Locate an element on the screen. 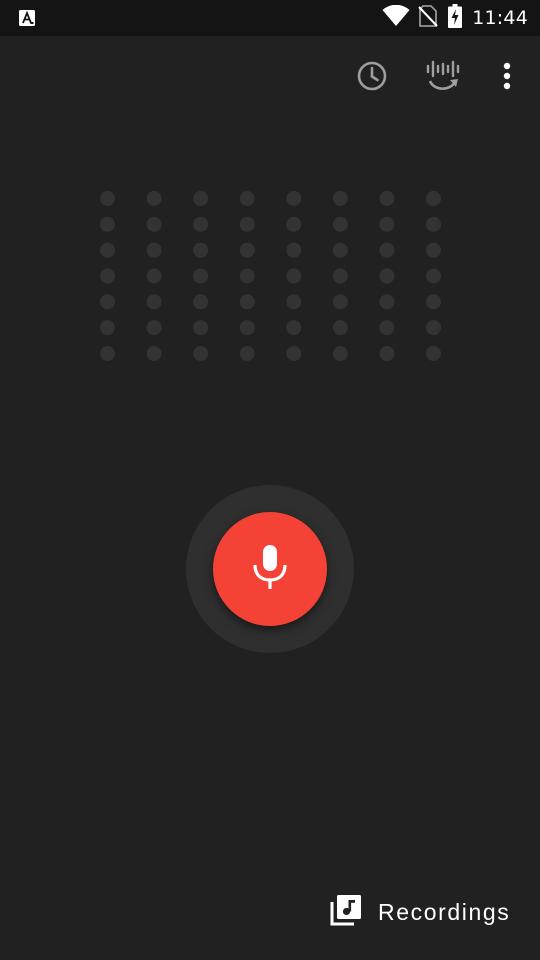 Image resolution: width=540 pixels, height=960 pixels. wifi-icon is located at coordinates (396, 18).